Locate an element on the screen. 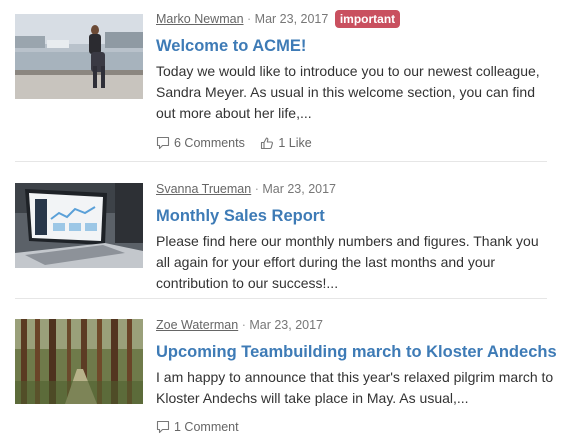 The width and height of the screenshot is (562, 439). post-meta: Zoe Waterman · Mar 23, 2017 is located at coordinates (356, 325).